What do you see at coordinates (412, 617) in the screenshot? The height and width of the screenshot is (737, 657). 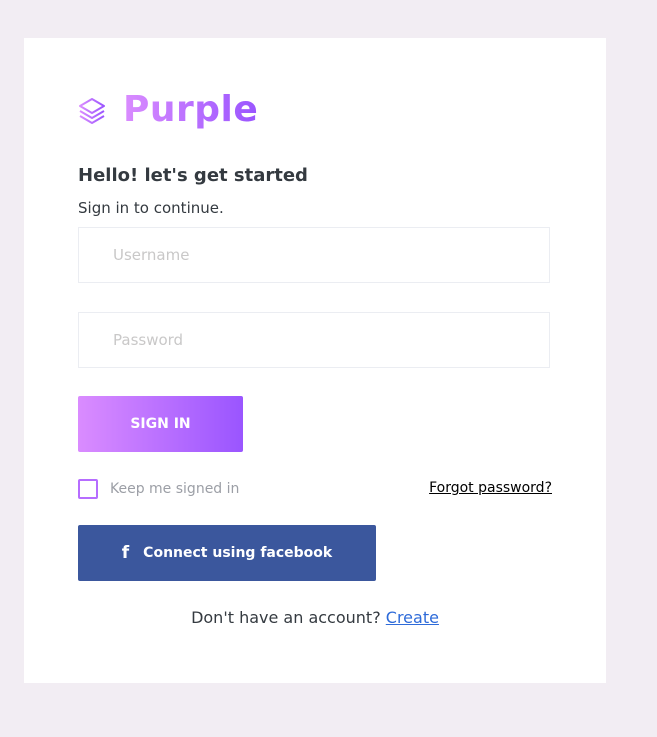 I see `create-account-link: Create` at bounding box center [412, 617].